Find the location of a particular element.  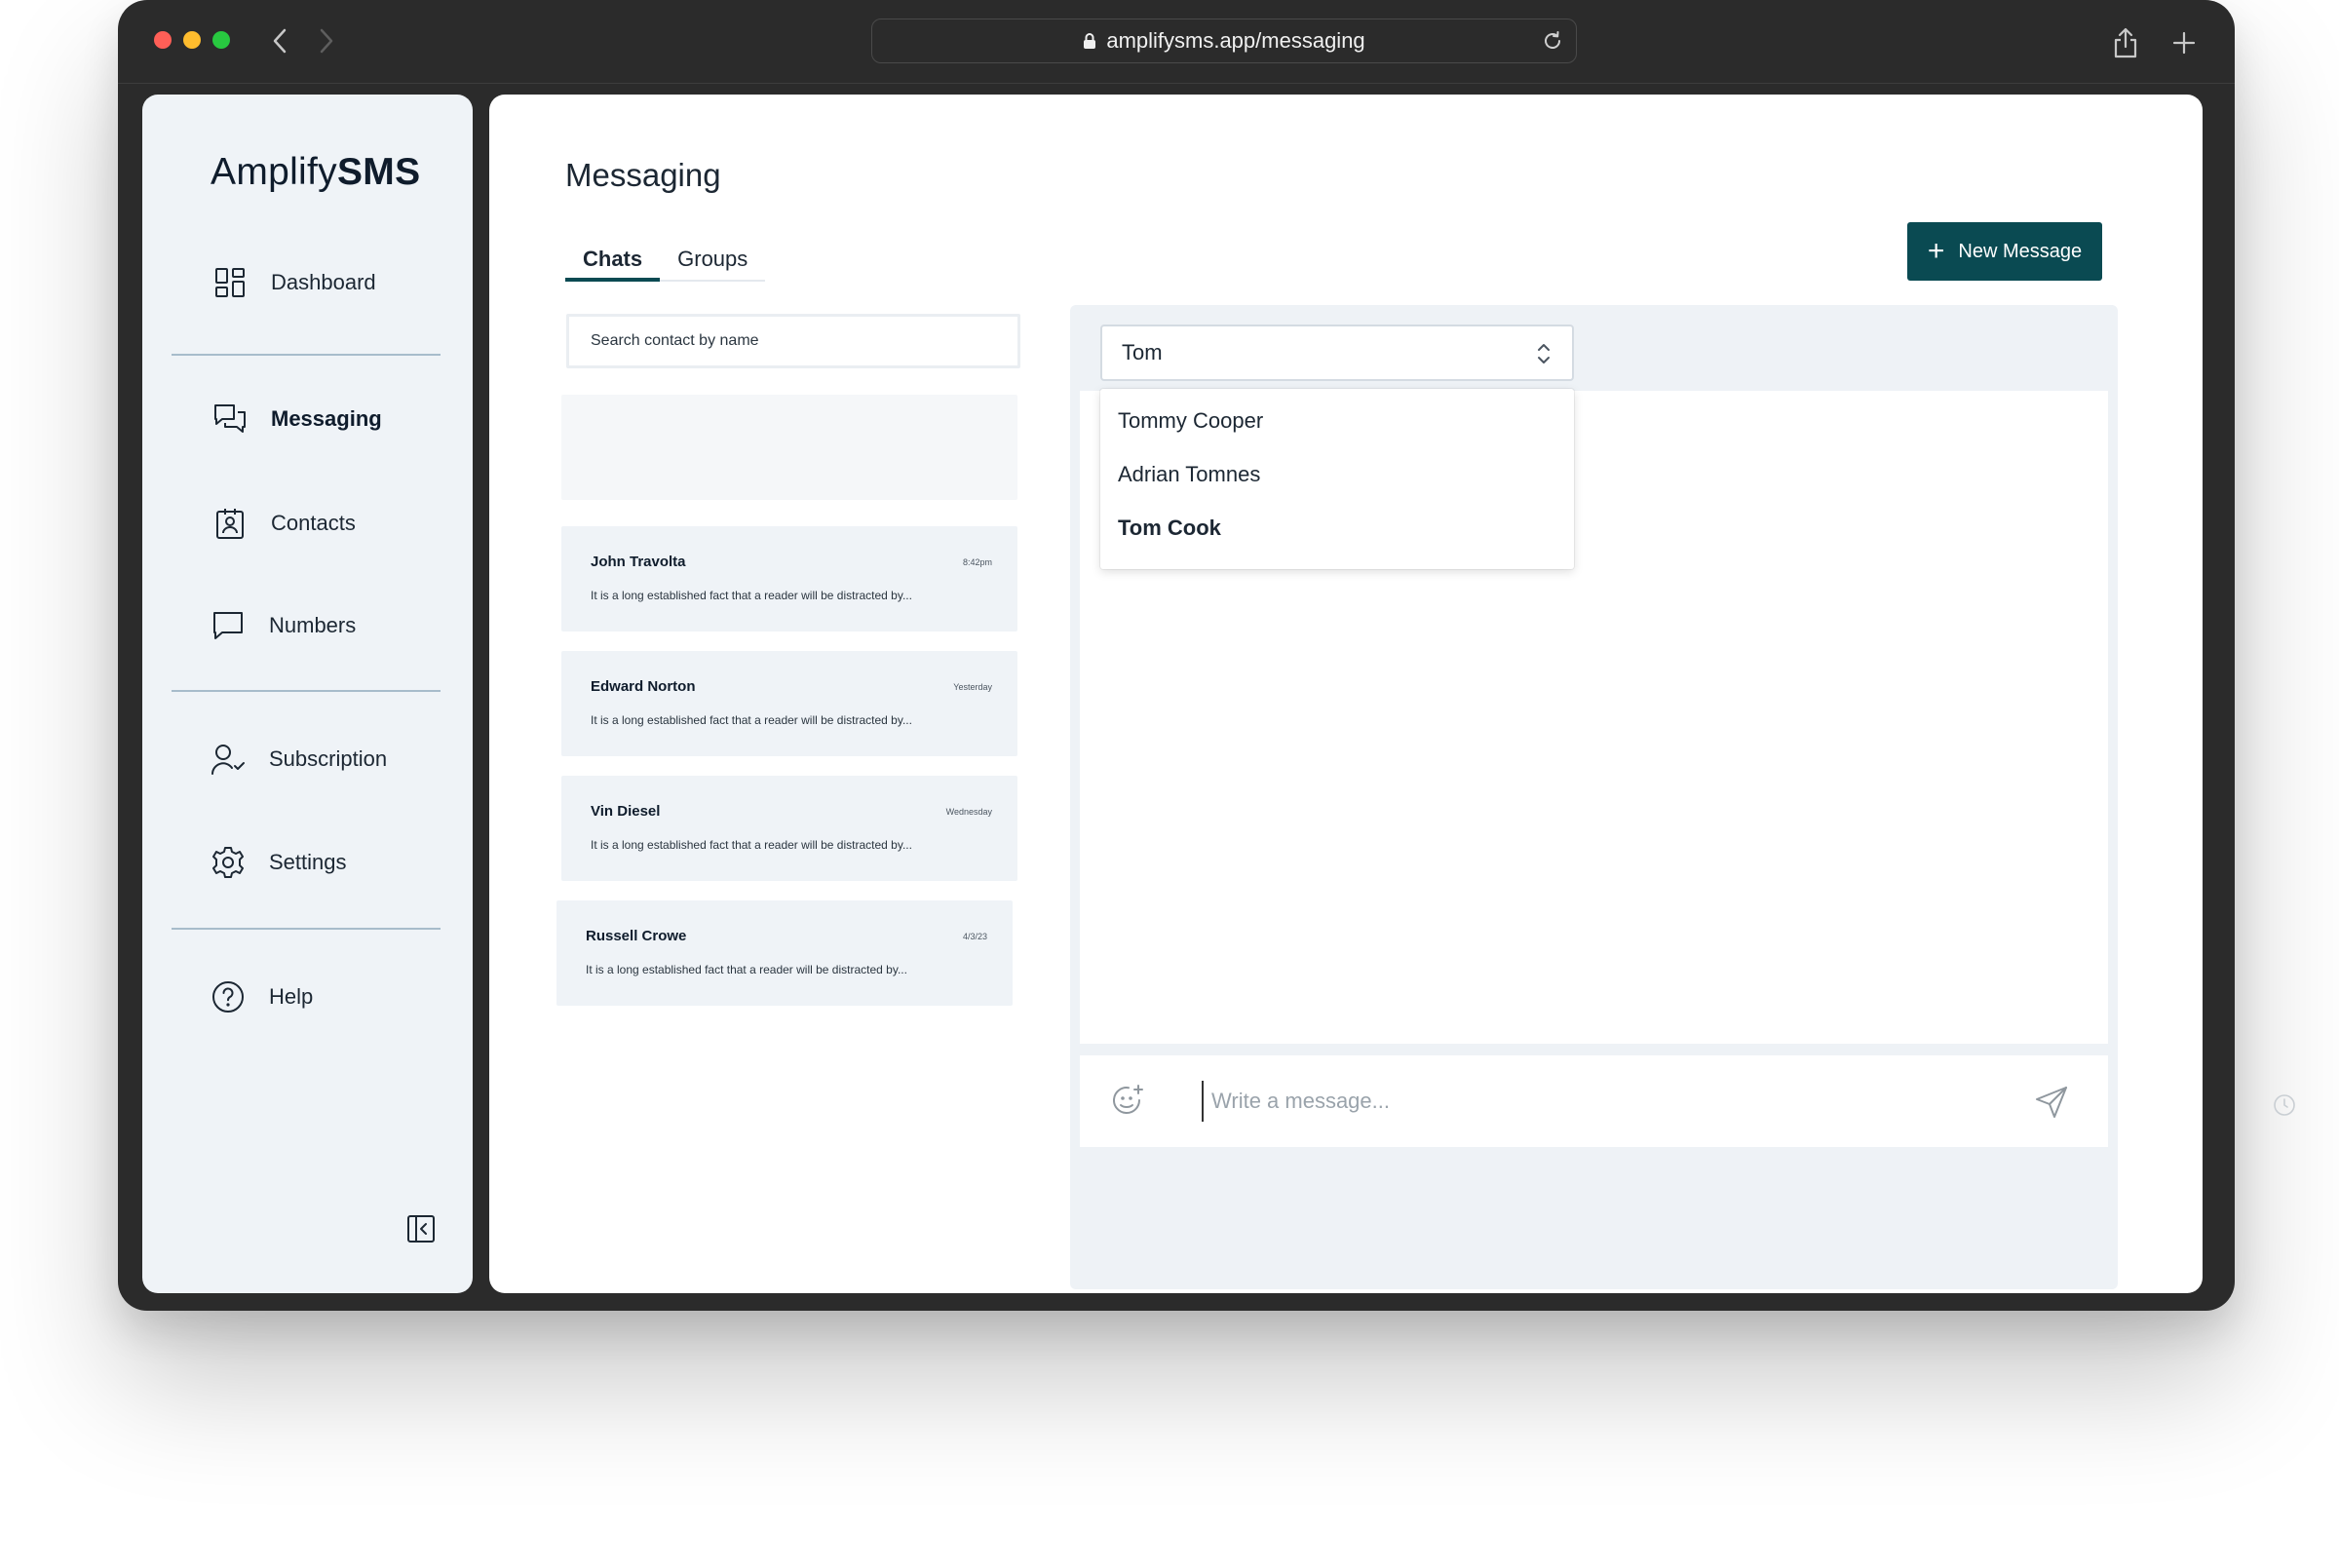

new-tab-icon is located at coordinates (2184, 42).